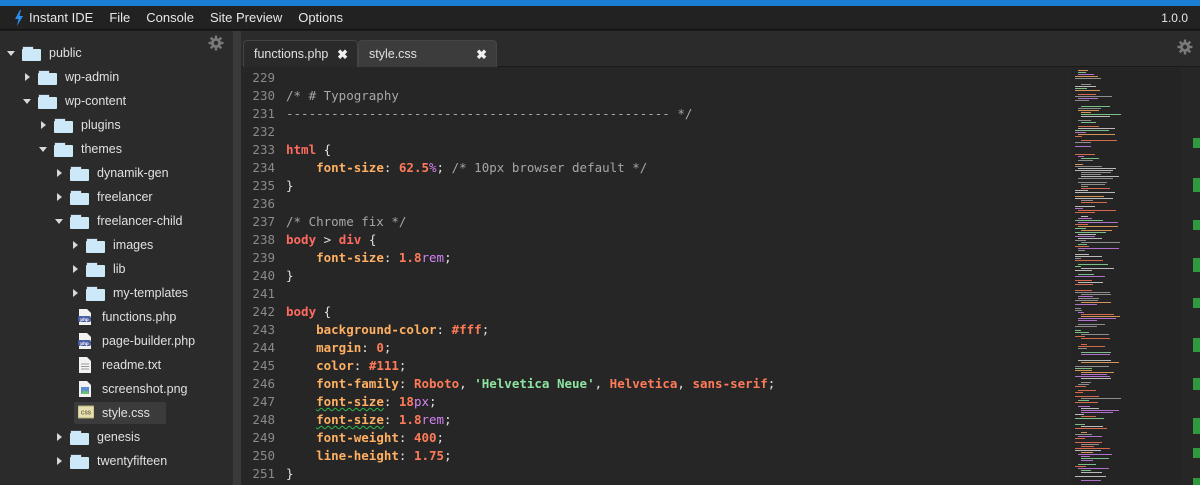 The image size is (1200, 485). What do you see at coordinates (80, 149) in the screenshot?
I see `tree-folder-themes: themes` at bounding box center [80, 149].